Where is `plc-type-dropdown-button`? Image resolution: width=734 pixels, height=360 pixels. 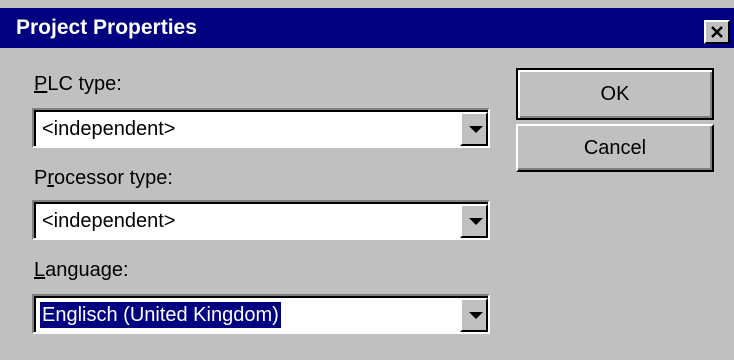
plc-type-dropdown-button is located at coordinates (474, 129).